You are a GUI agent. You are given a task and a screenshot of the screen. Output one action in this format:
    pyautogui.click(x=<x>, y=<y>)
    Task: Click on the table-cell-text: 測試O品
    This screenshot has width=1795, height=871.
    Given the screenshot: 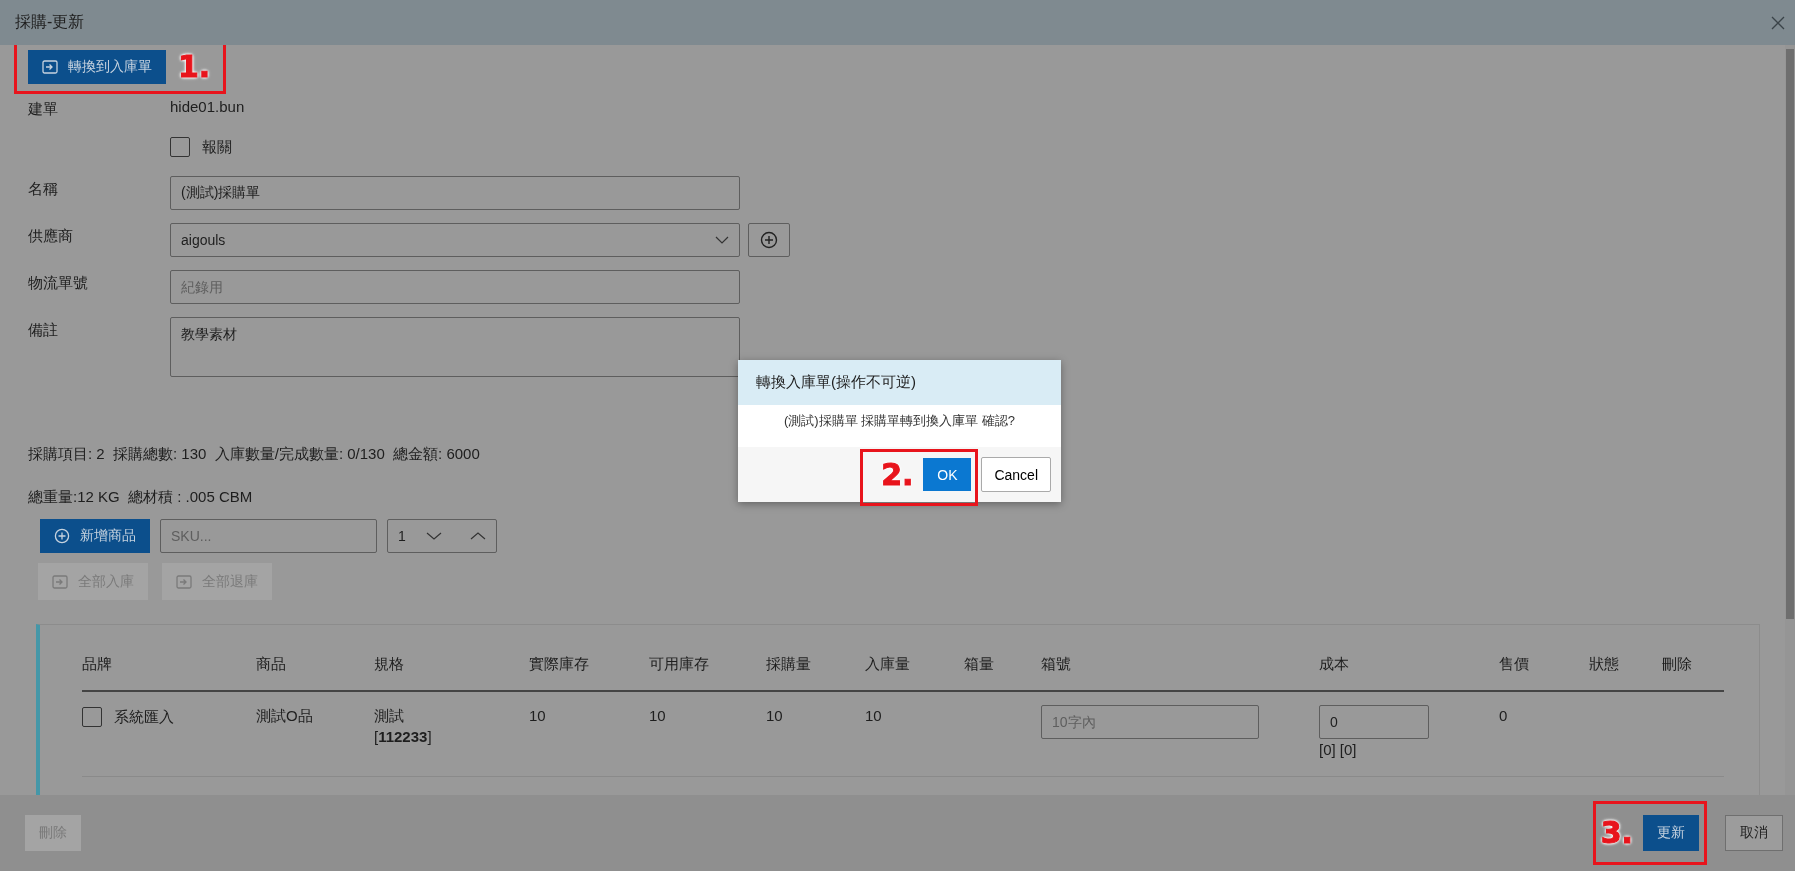 What is the action you would take?
    pyautogui.click(x=285, y=716)
    